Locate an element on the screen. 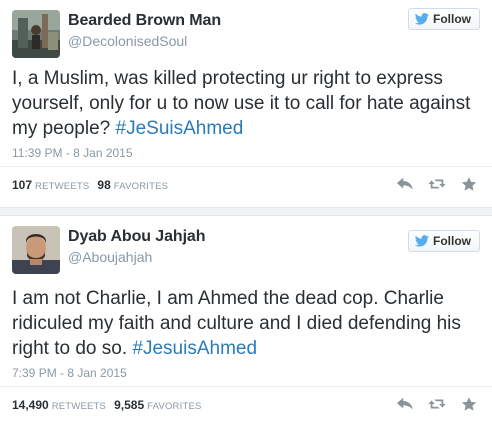 Image resolution: width=492 pixels, height=422 pixels. author-name: Bearded Brown Man is located at coordinates (144, 21).